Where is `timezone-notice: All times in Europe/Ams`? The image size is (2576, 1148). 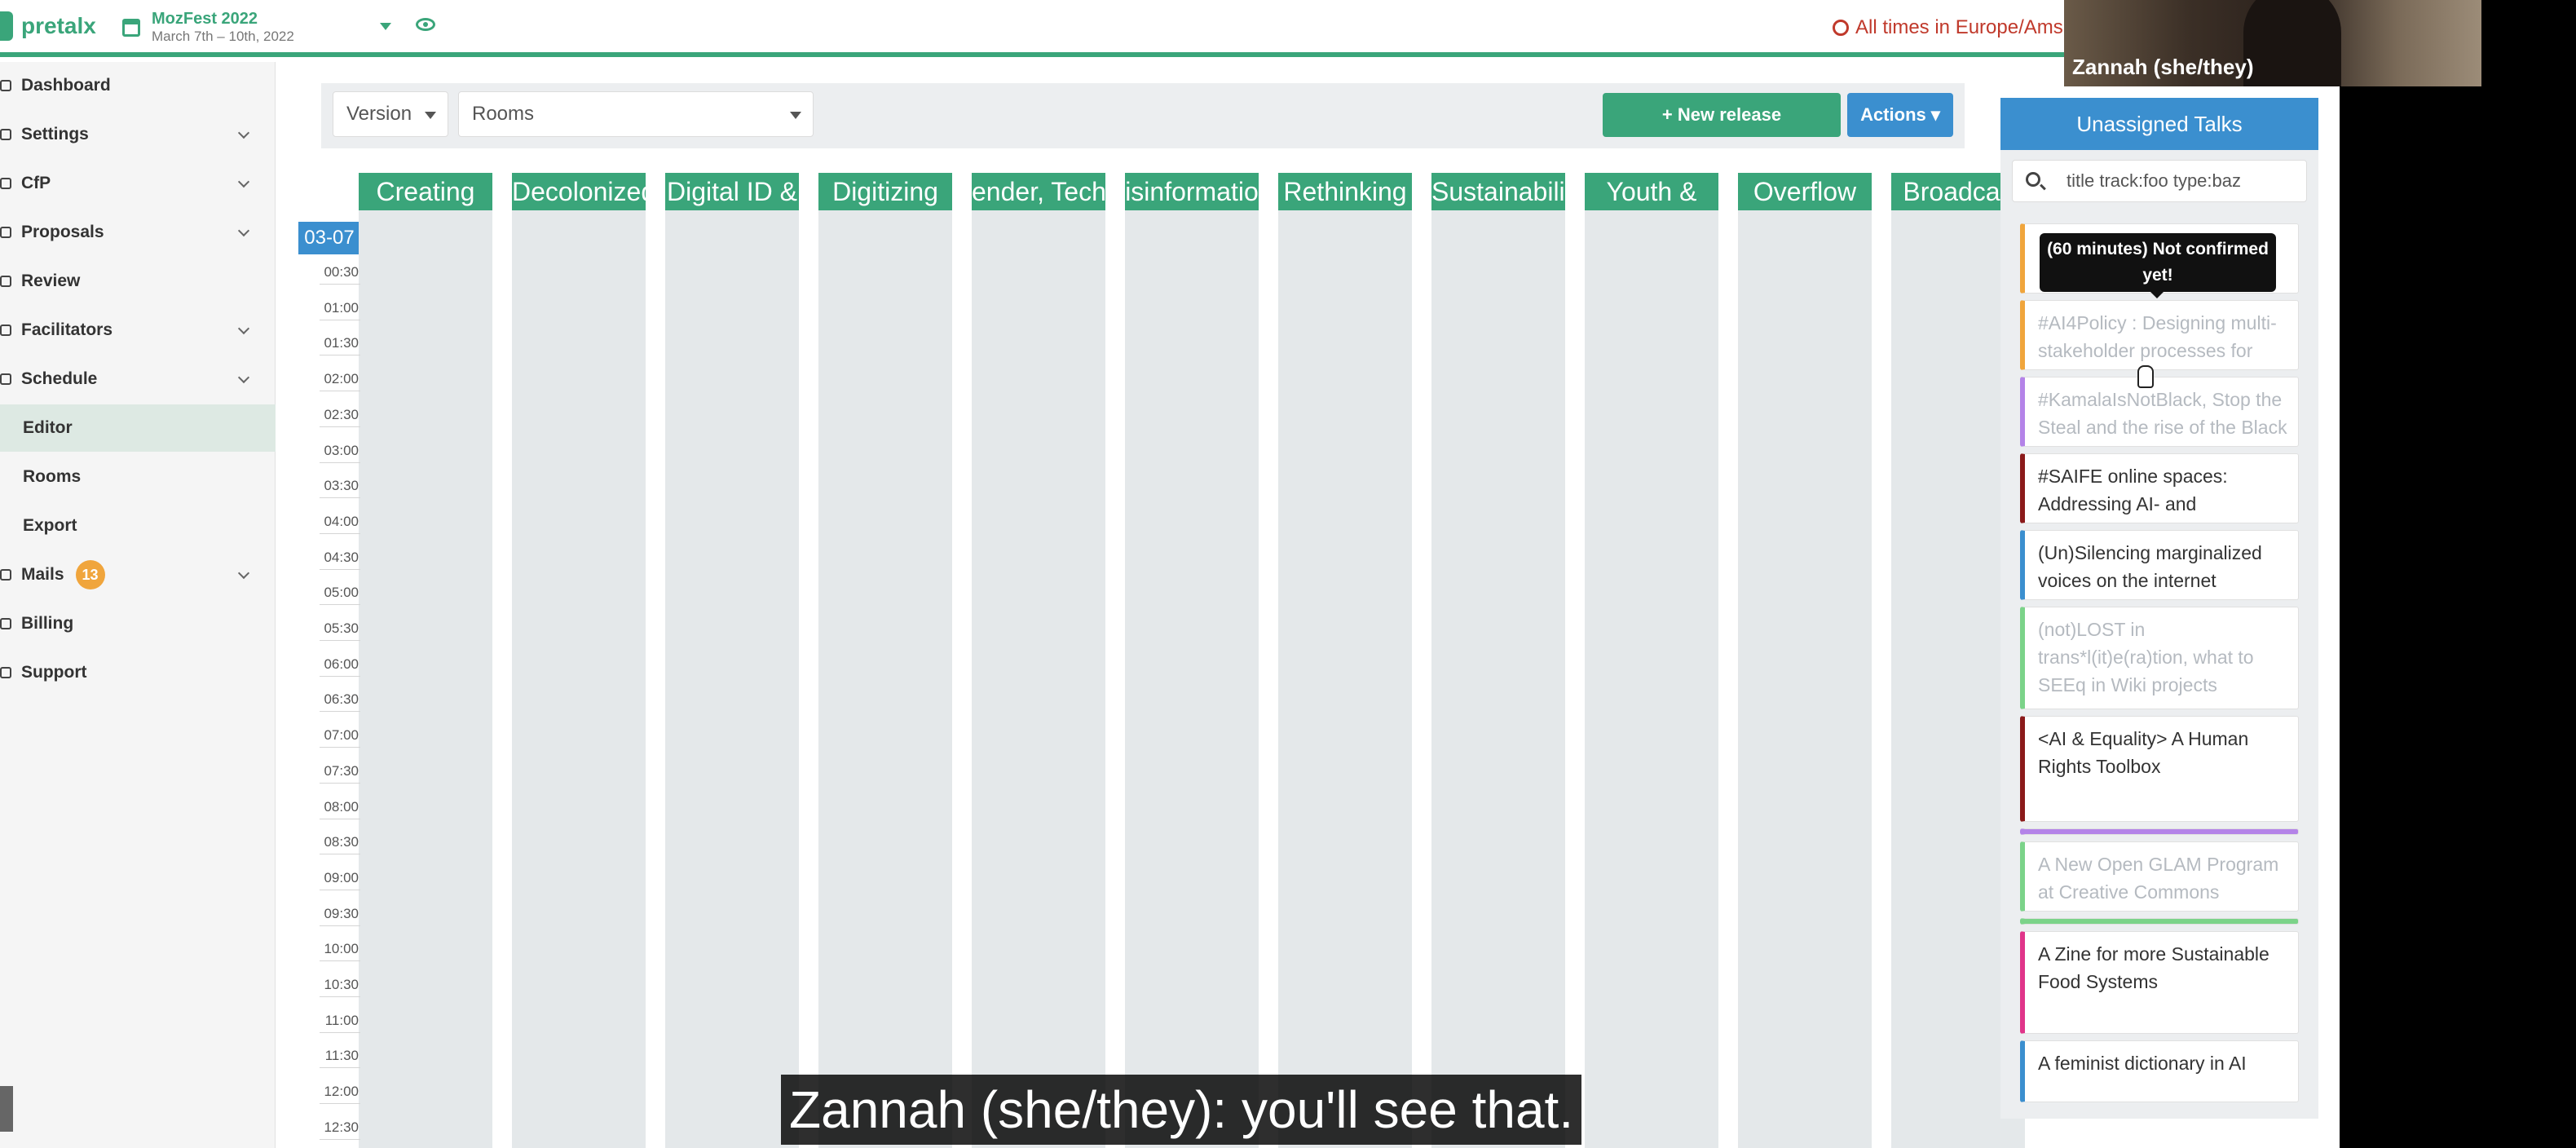 timezone-notice: All times in Europe/Ams is located at coordinates (1948, 27).